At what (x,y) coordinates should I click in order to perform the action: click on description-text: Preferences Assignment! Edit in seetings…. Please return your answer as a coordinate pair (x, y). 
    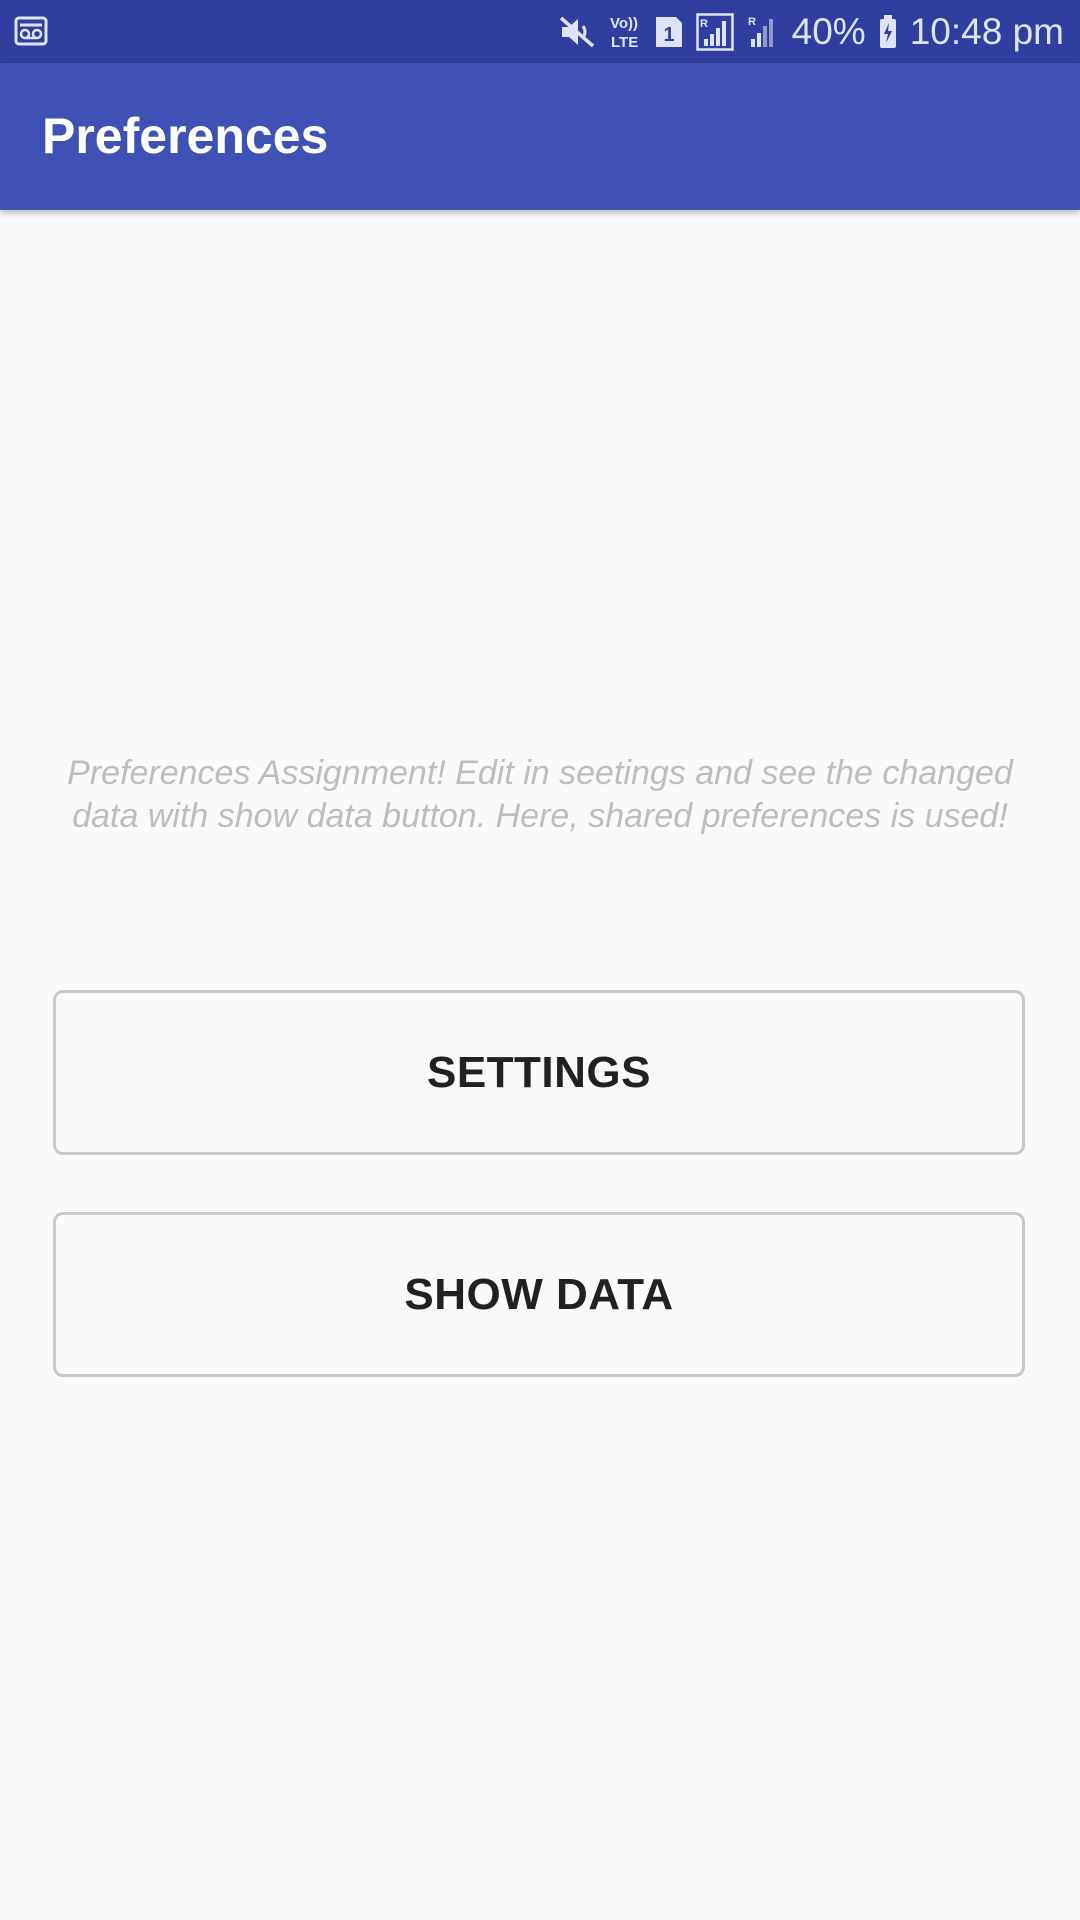
    Looking at the image, I should click on (540, 794).